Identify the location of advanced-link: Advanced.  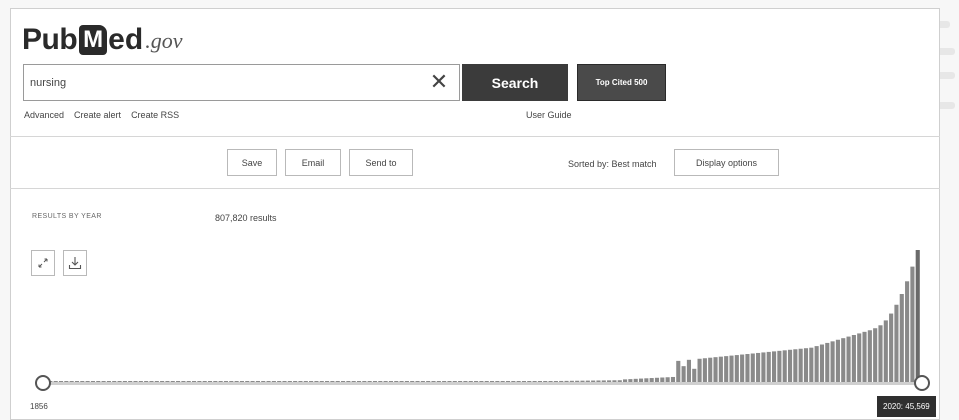
(44, 115).